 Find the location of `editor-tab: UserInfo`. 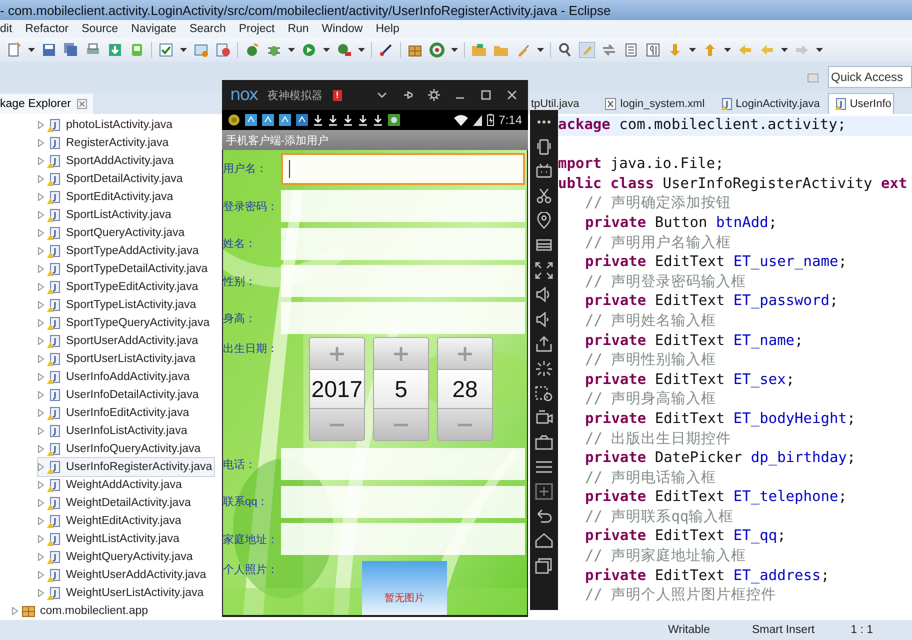

editor-tab: UserInfo is located at coordinates (861, 103).